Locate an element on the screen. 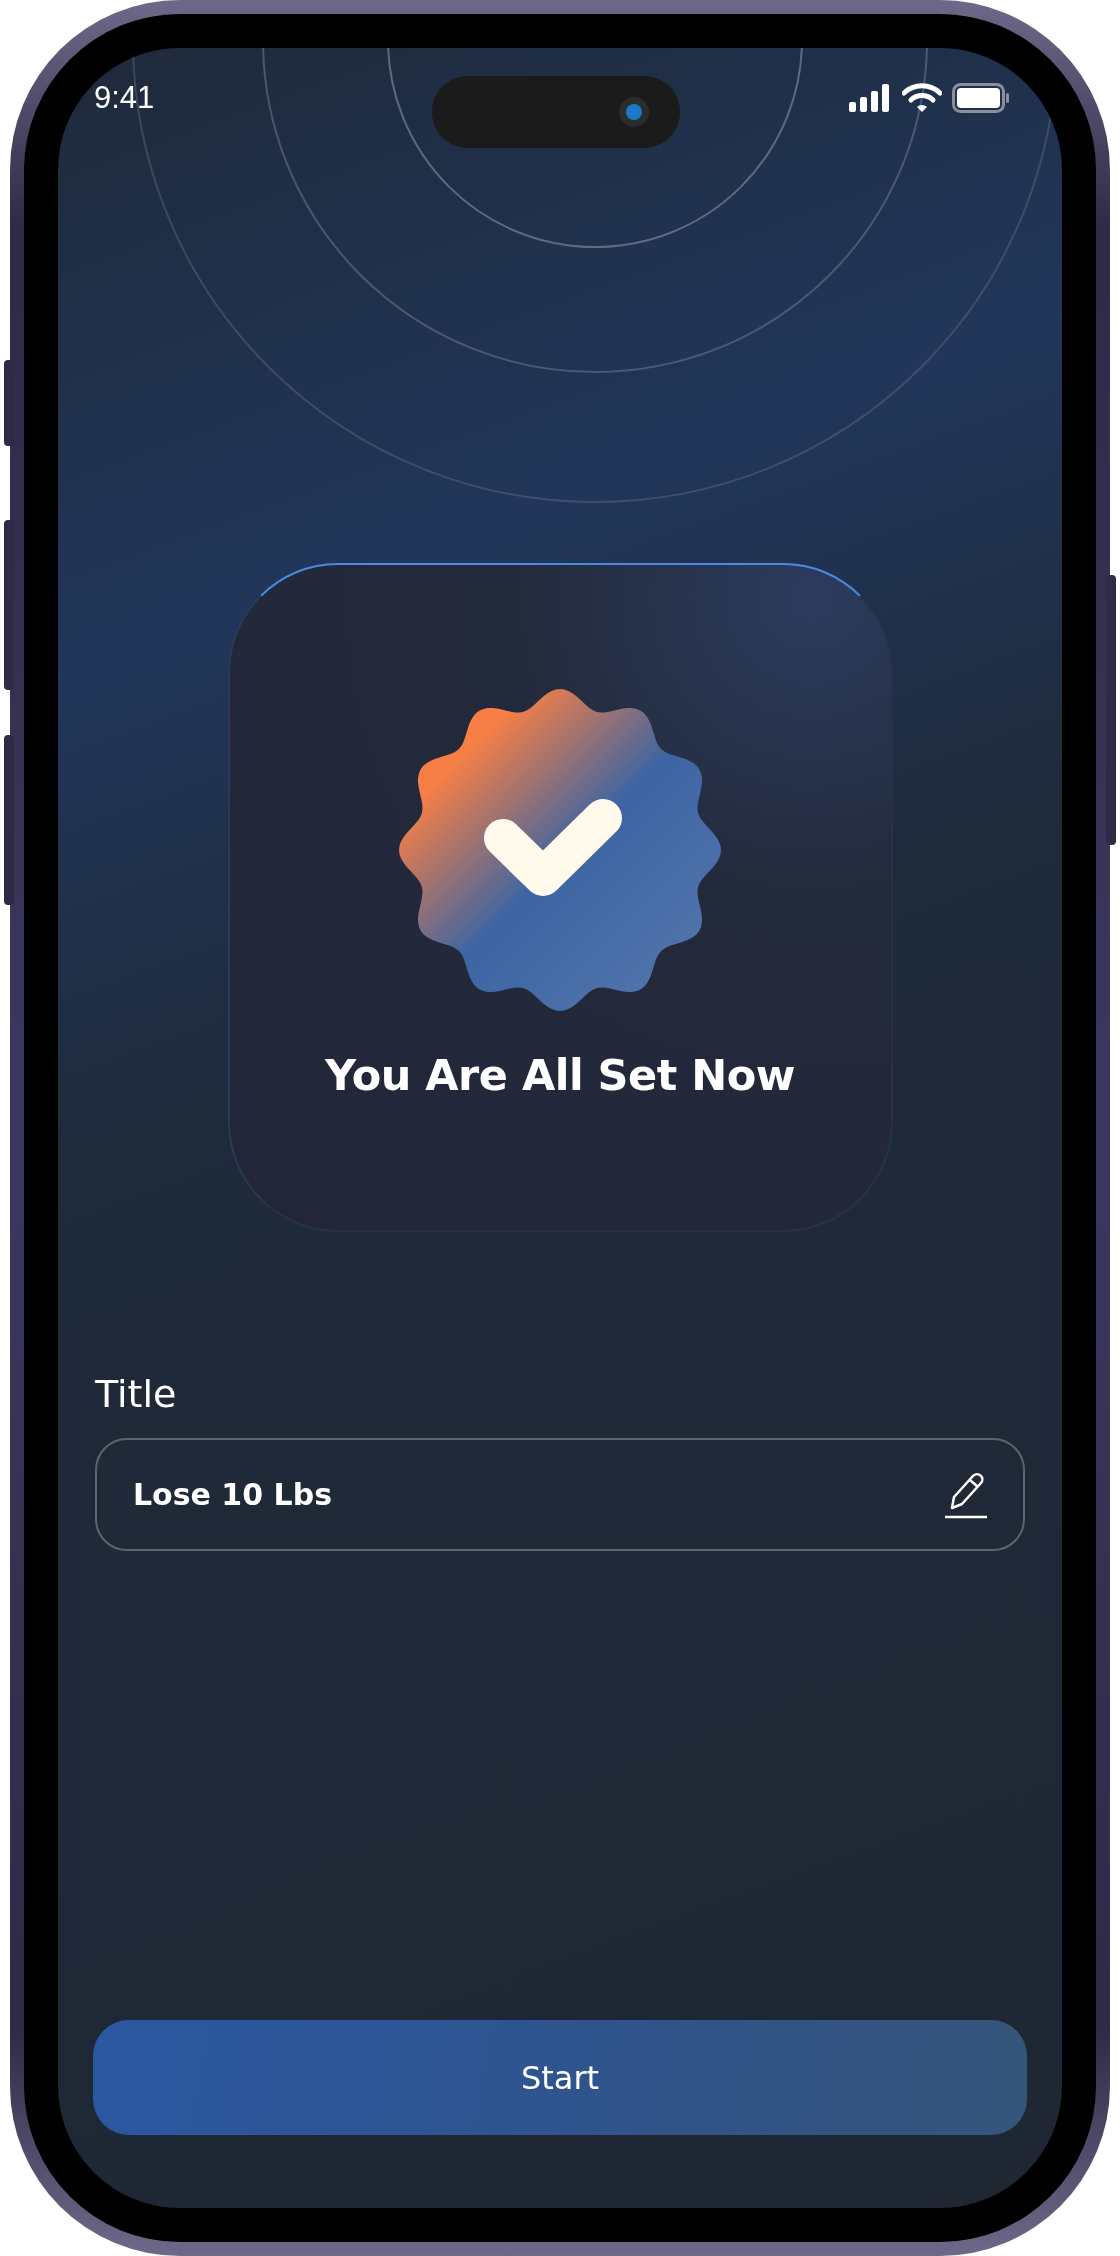  status-time: 9:41 is located at coordinates (124, 98).